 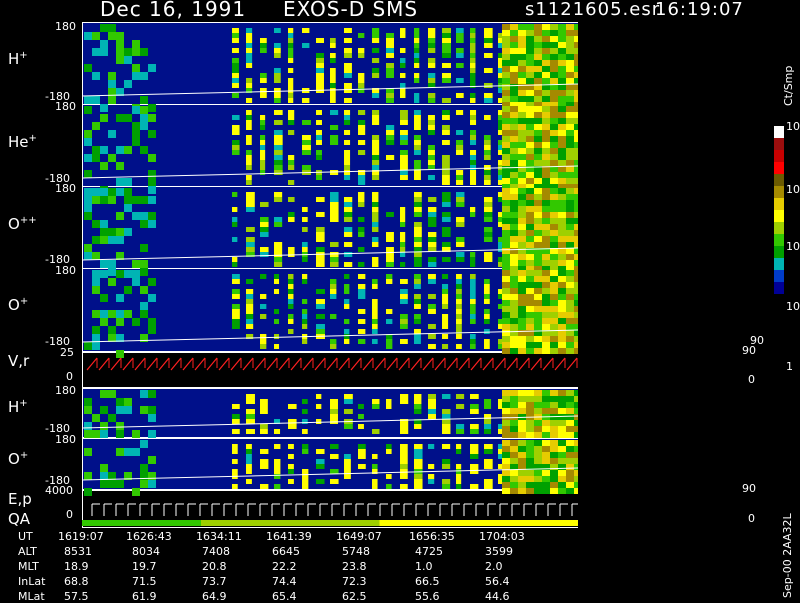 I want to click on orbit-cell: 74.4, so click(x=284, y=581).